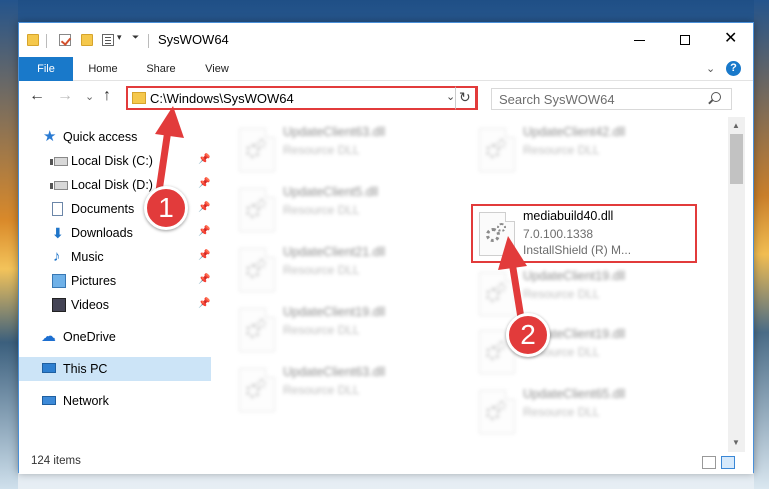  Describe the element at coordinates (90, 305) in the screenshot. I see `sidebar-item-label: Videos` at that location.